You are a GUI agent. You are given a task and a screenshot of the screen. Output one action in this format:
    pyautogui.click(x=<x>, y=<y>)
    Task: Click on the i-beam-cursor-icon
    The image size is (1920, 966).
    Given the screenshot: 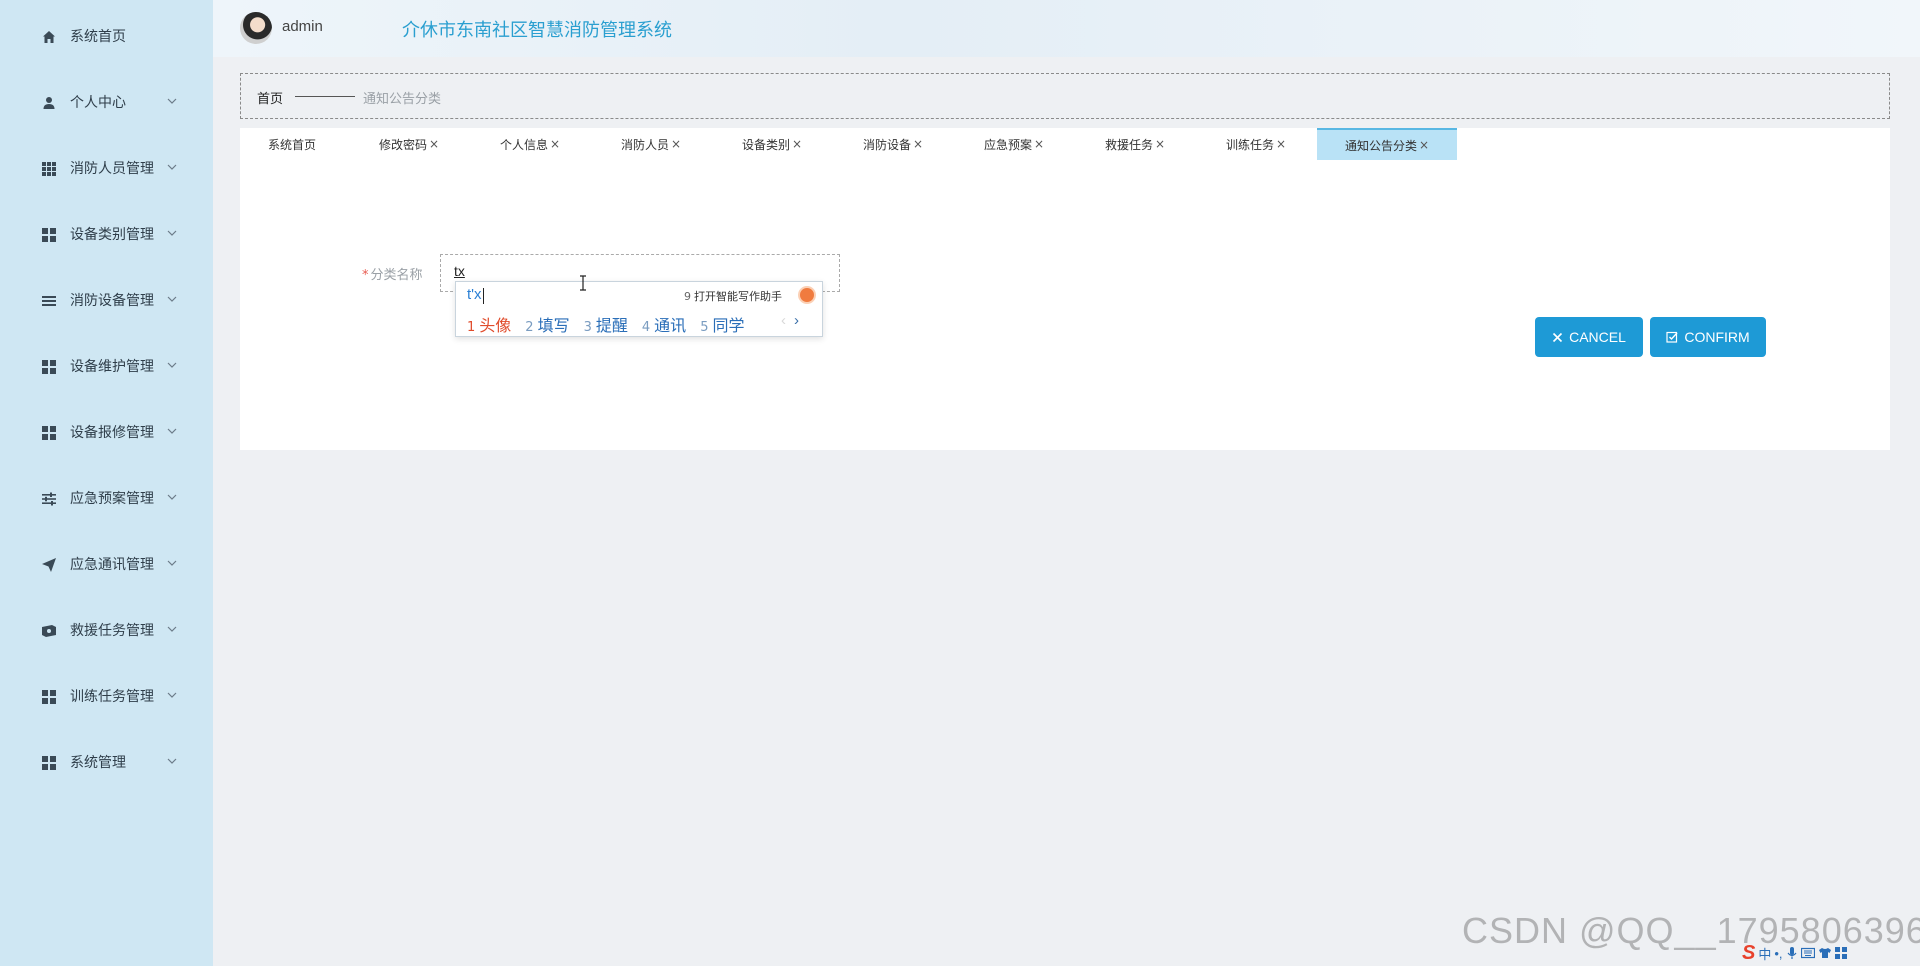 What is the action you would take?
    pyautogui.click(x=583, y=283)
    